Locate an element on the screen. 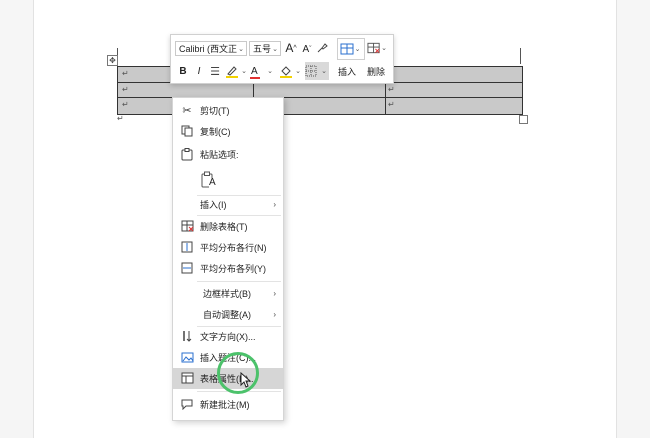  table-insert-icon is located at coordinates (347, 49).